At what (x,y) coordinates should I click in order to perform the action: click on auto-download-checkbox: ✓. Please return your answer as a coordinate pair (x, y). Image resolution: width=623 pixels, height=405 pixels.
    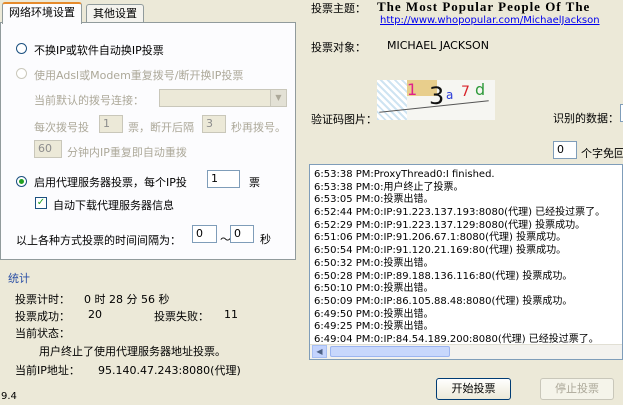
    Looking at the image, I should click on (41, 203).